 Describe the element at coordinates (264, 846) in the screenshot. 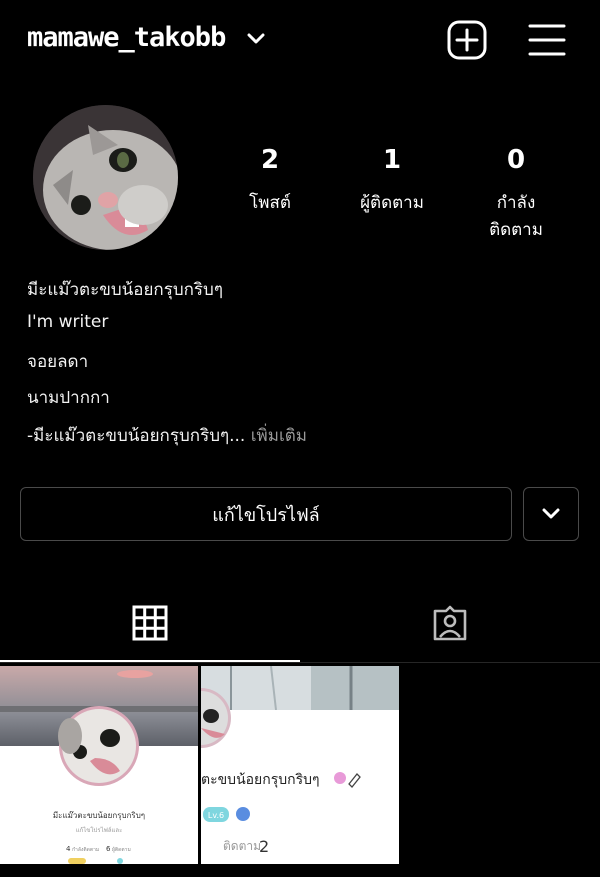

I see `post-2-follow-count: 2` at that location.